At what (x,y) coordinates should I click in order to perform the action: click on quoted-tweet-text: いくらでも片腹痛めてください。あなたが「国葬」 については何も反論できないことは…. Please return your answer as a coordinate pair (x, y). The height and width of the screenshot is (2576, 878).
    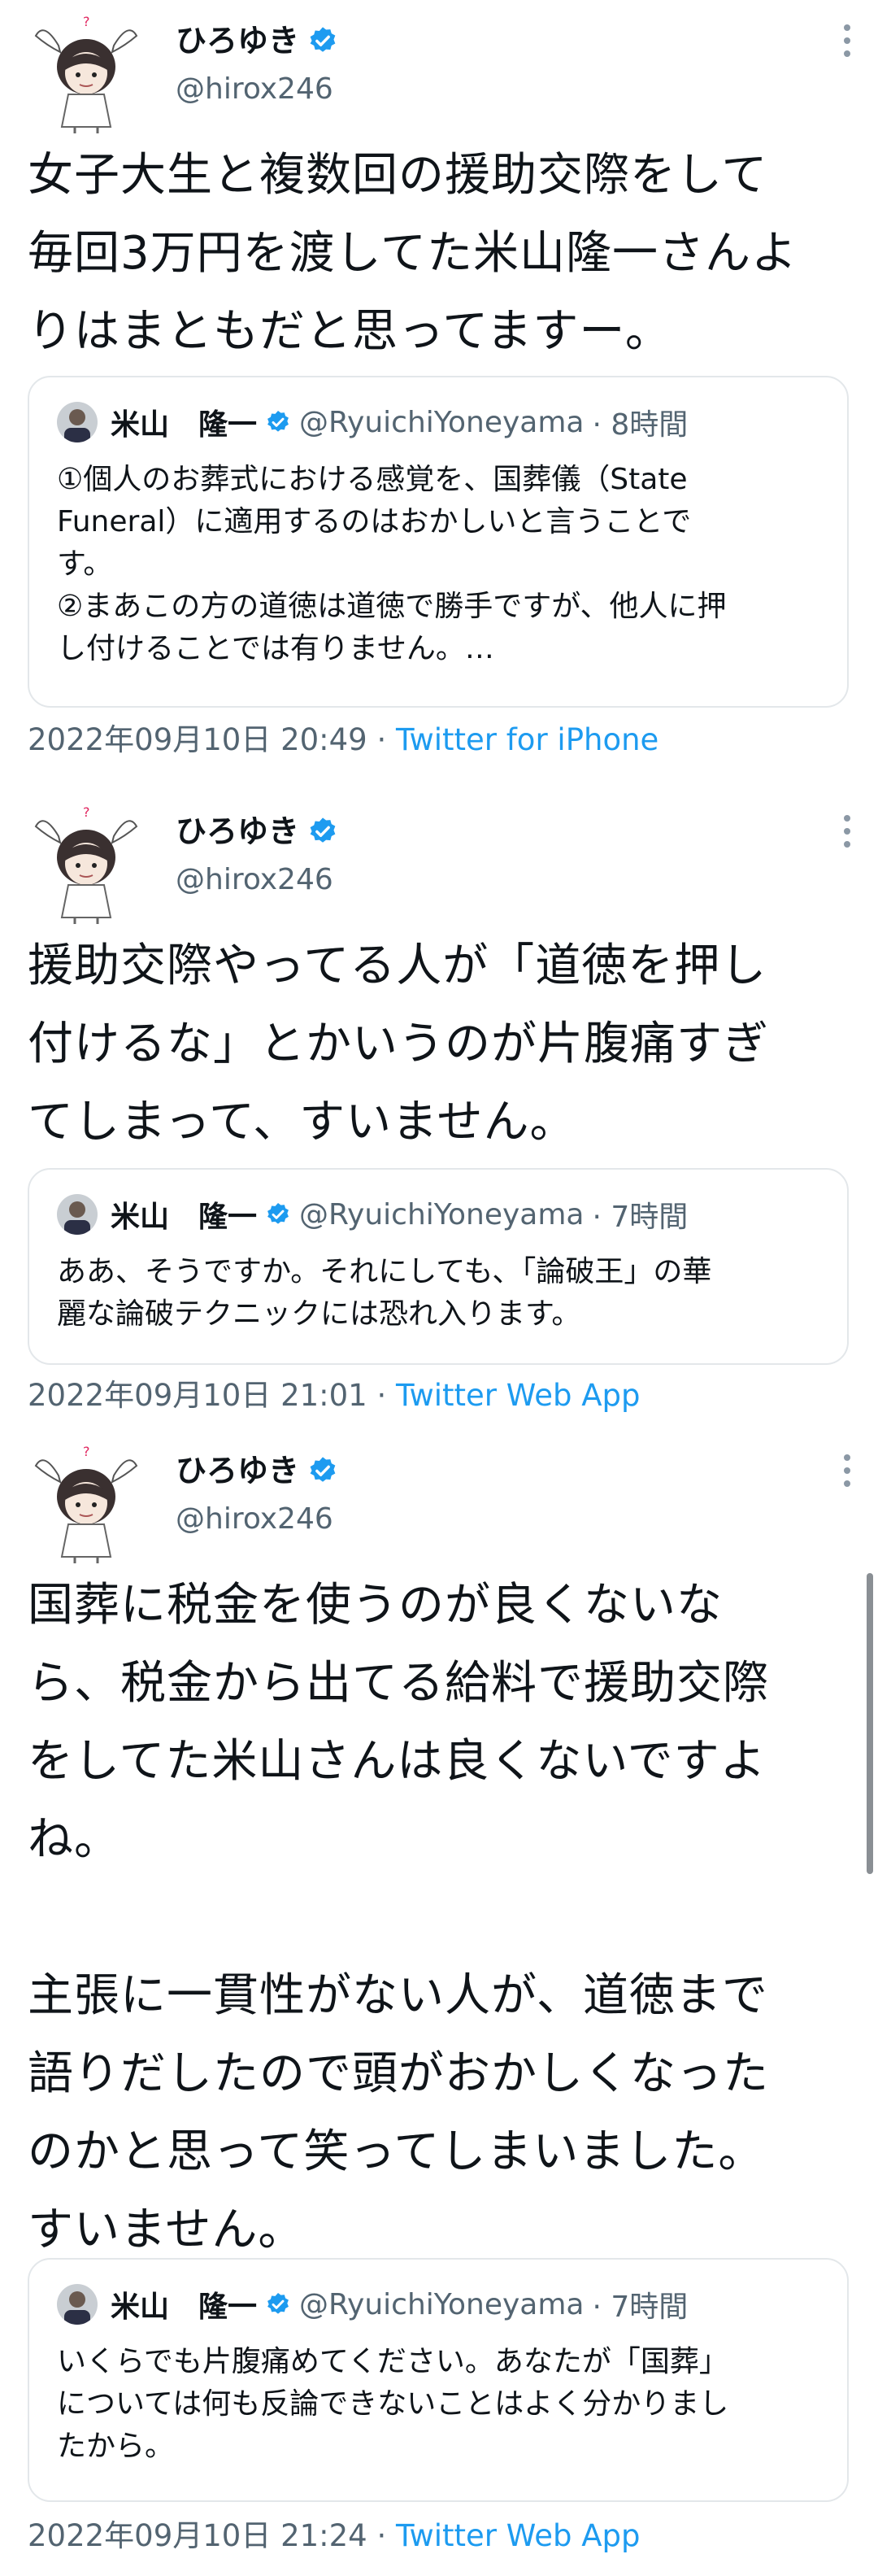
    Looking at the image, I should click on (393, 2404).